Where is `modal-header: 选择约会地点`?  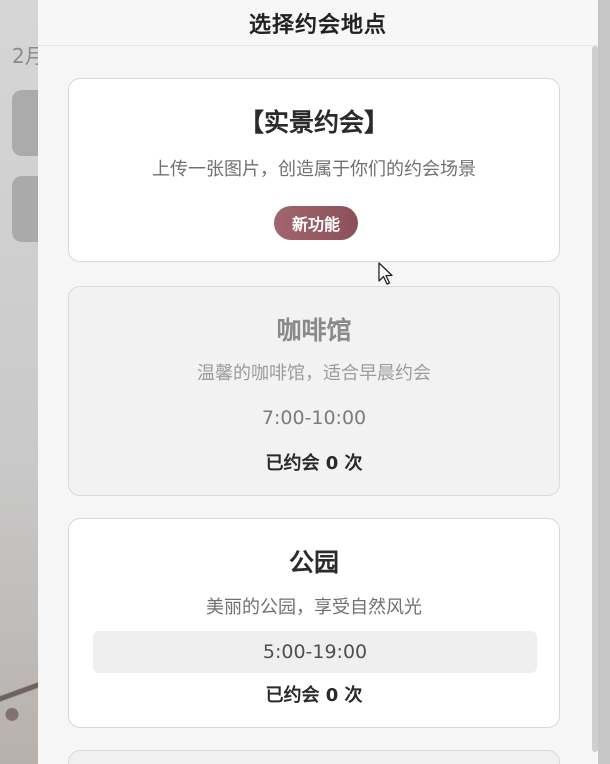
modal-header: 选择约会地点 is located at coordinates (318, 23).